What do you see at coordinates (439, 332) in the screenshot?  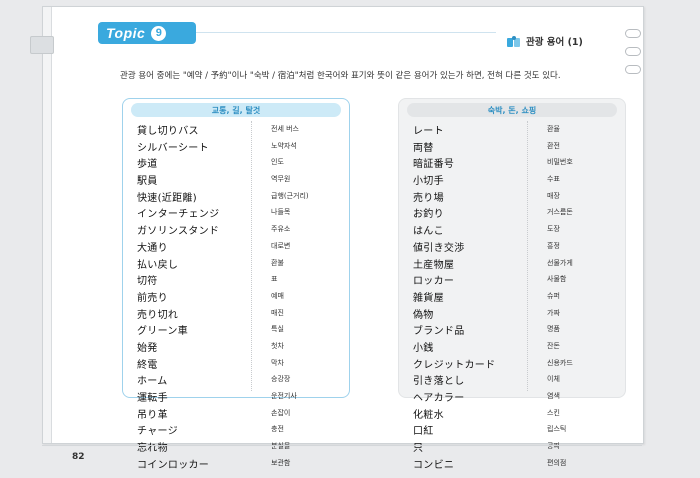 I see `japanese-term: ブランド品` at bounding box center [439, 332].